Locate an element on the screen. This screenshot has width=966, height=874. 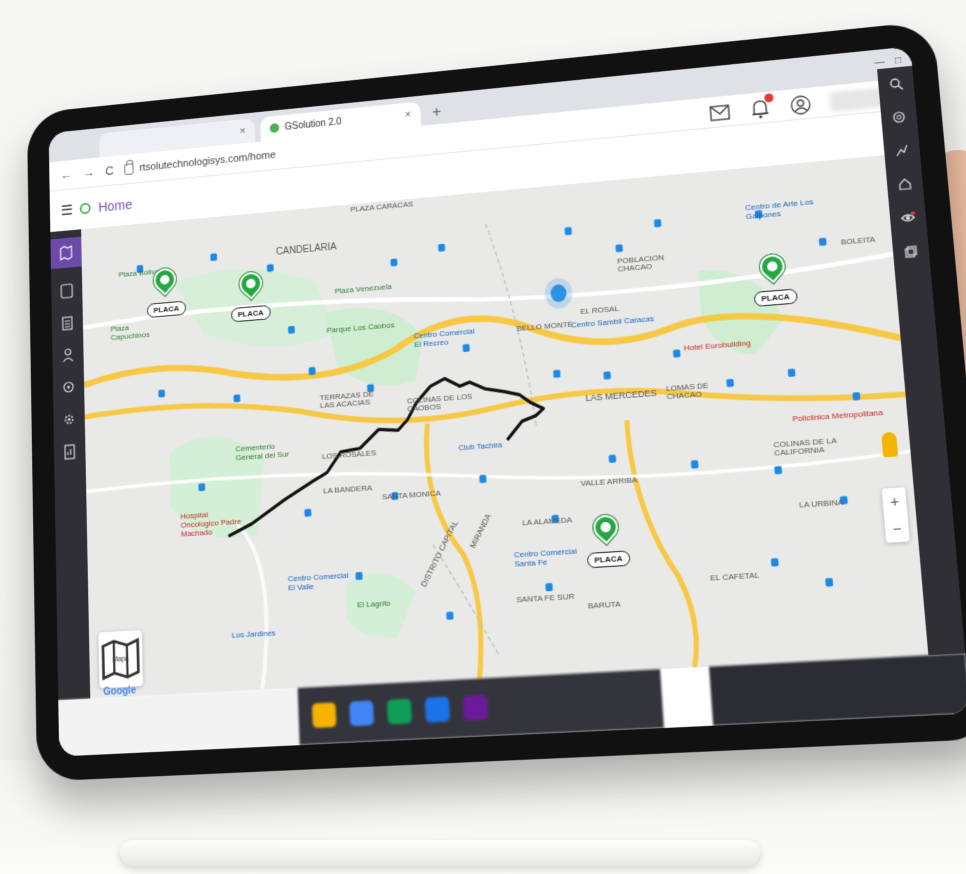
layers-icon is located at coordinates (899, 117).